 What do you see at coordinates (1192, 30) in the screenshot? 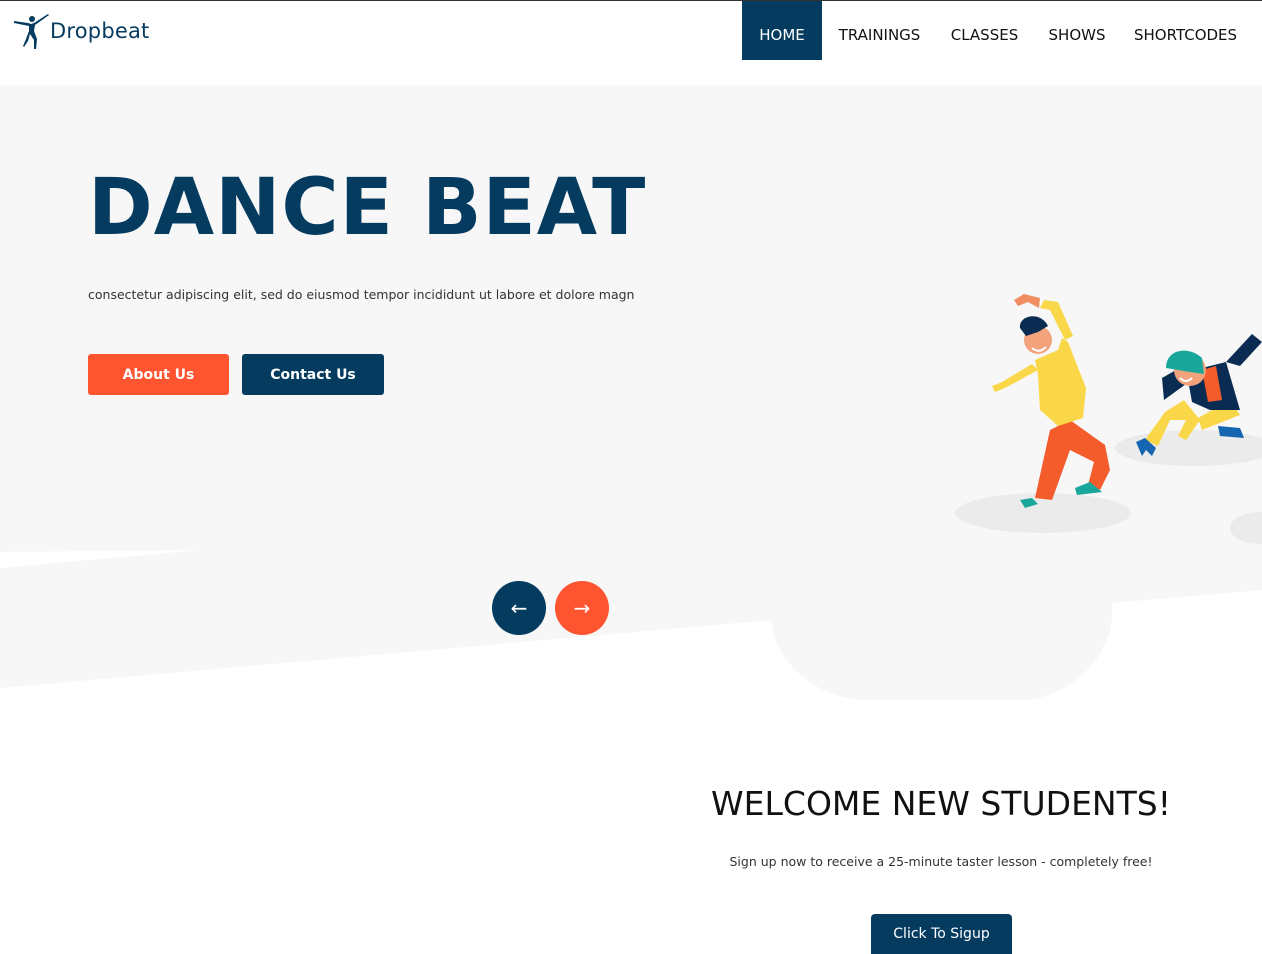
I see `nav-item-shortcodes: SHORTCODES` at bounding box center [1192, 30].